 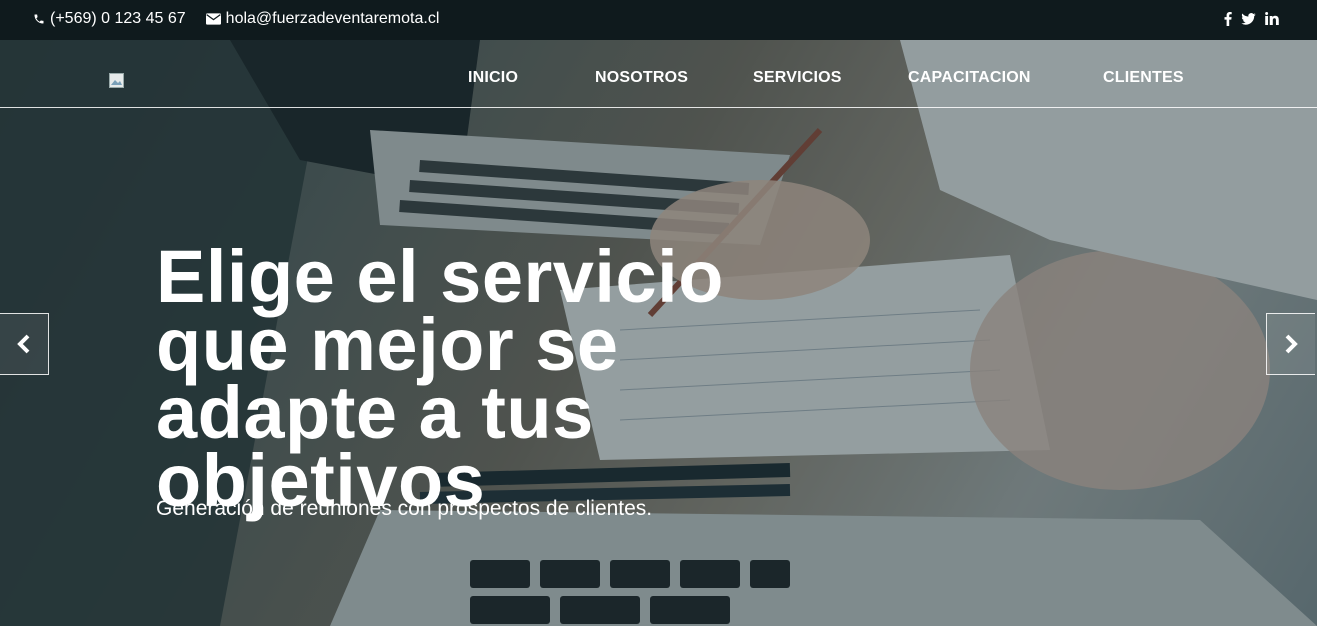 I want to click on carousel-prev-button, so click(x=24, y=344).